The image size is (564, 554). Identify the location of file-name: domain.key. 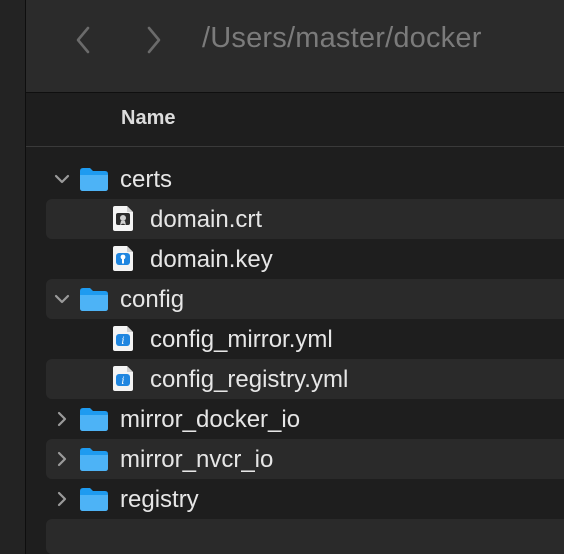
(211, 259).